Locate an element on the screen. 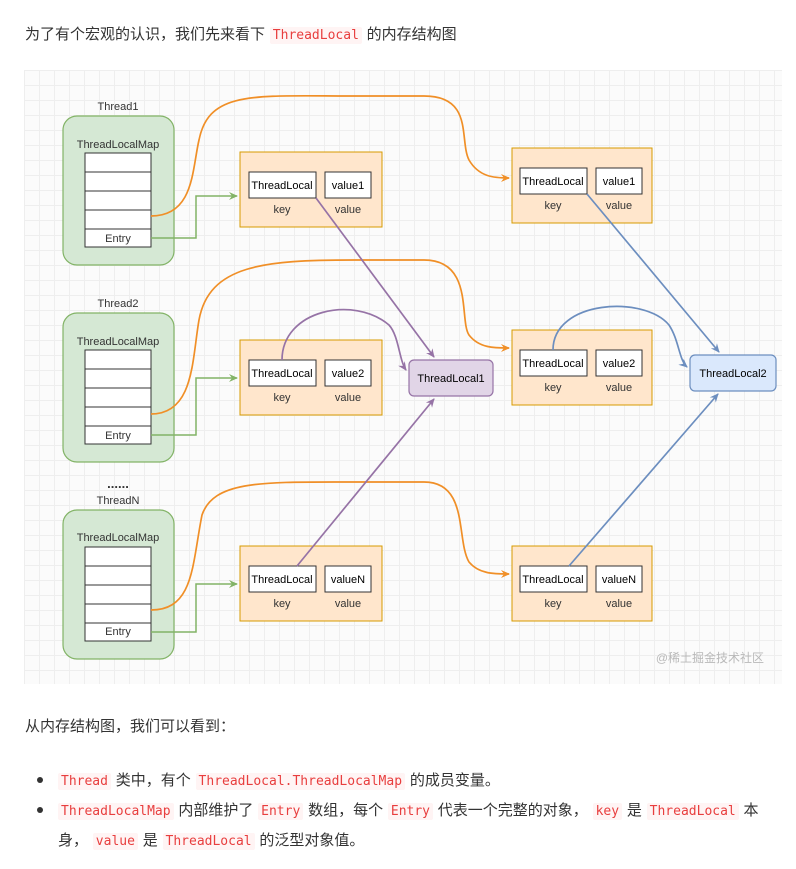  threadlocal1-label: ThreadLocal1 is located at coordinates (450, 379).